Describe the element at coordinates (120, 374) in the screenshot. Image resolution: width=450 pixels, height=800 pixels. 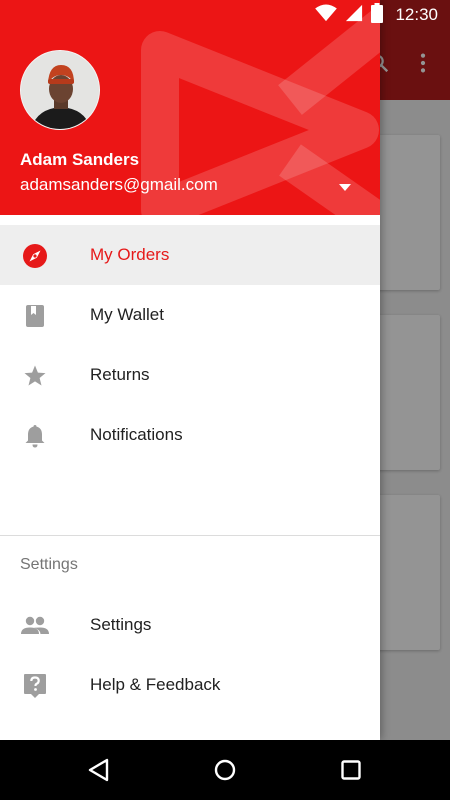
I see `nav-label: Returns` at that location.